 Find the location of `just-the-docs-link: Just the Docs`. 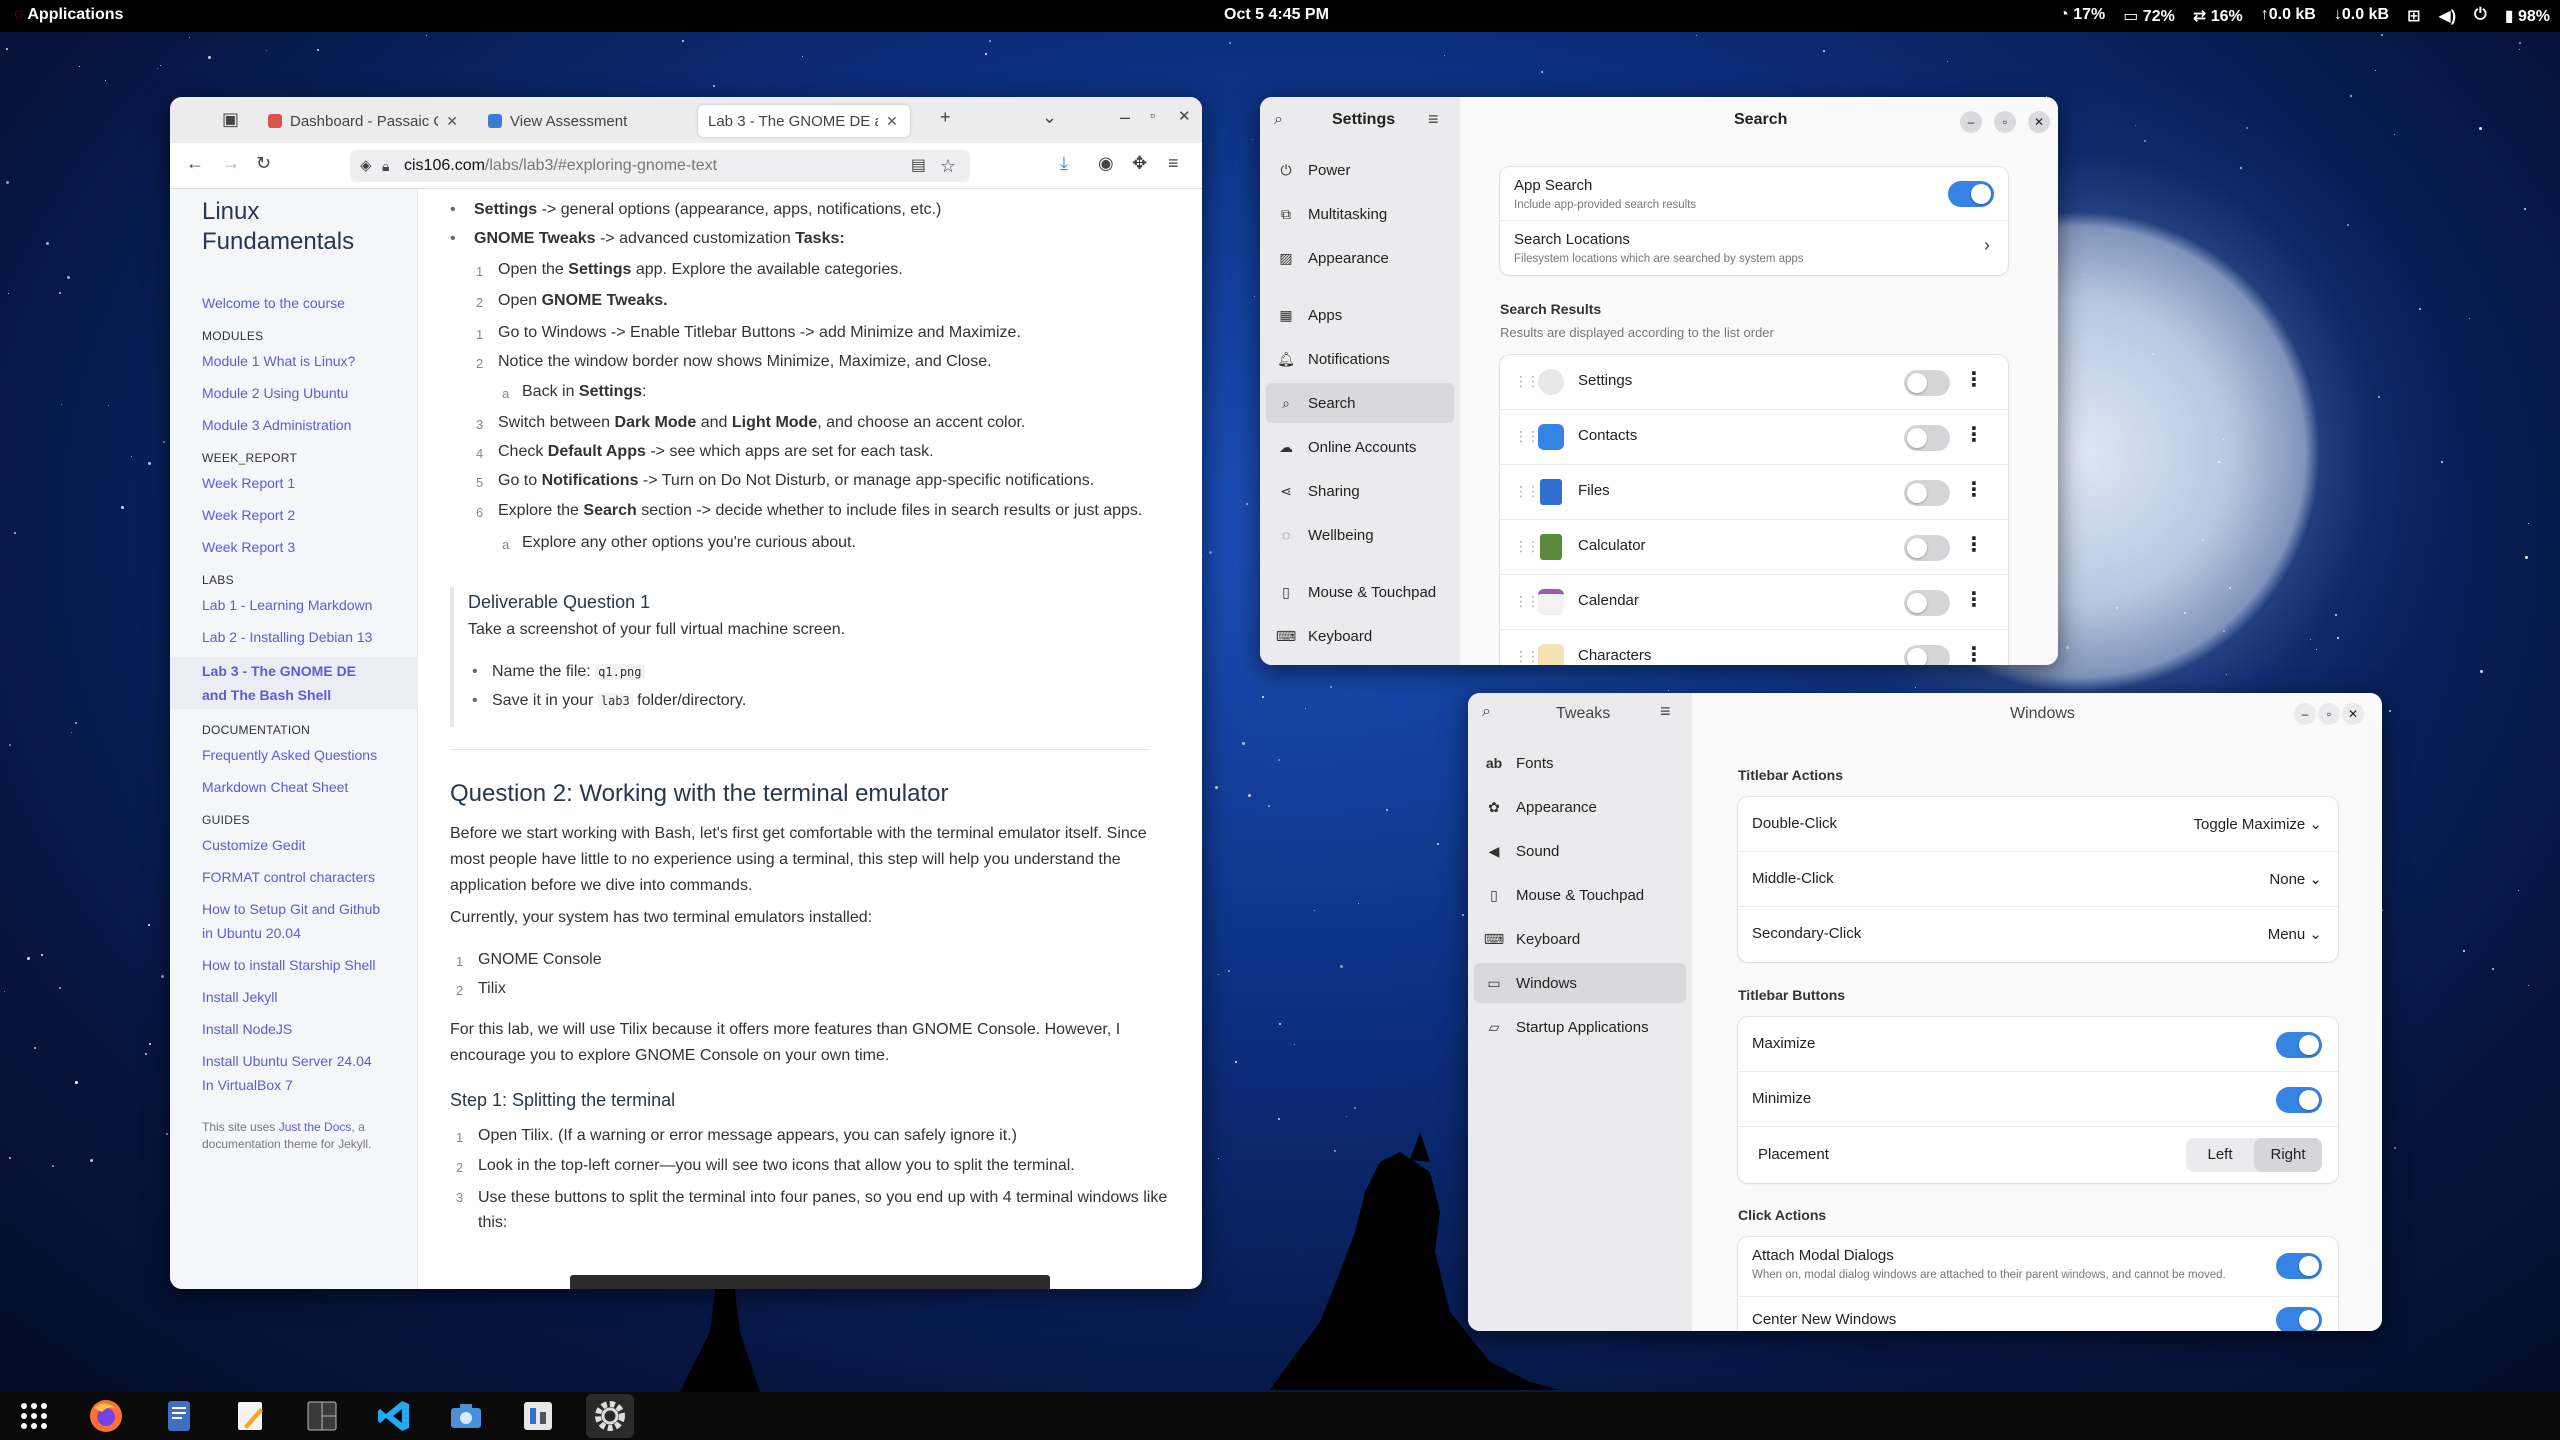

just-the-docs-link: Just the Docs is located at coordinates (315, 1127).